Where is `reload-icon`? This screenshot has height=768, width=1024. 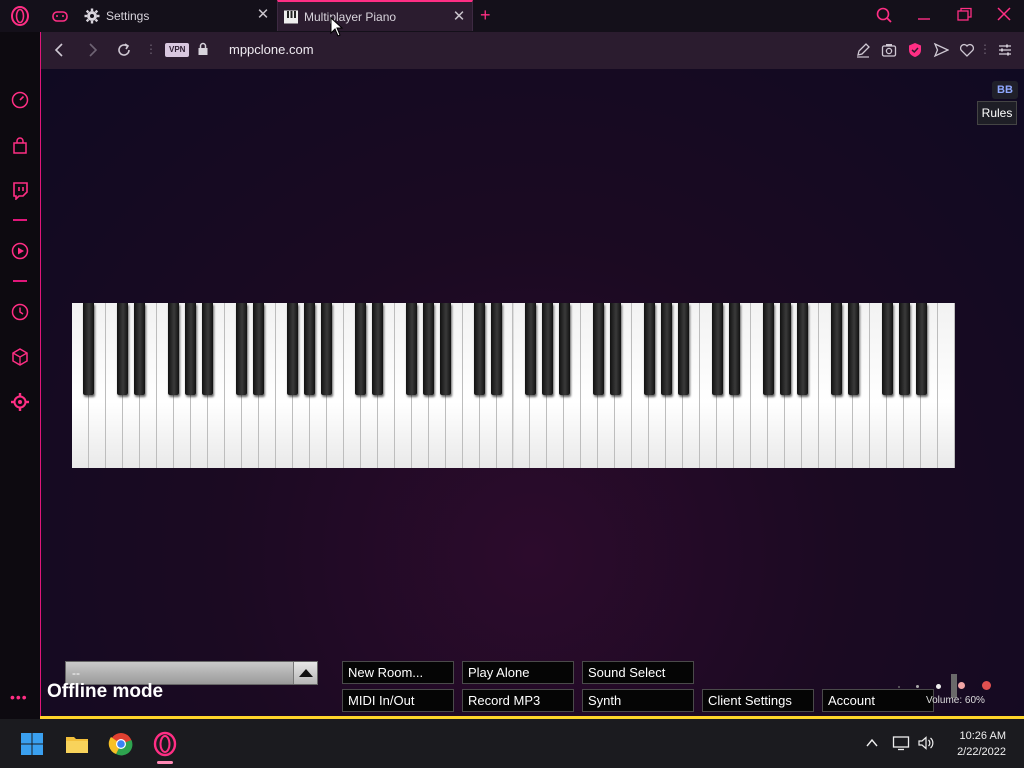 reload-icon is located at coordinates (124, 50).